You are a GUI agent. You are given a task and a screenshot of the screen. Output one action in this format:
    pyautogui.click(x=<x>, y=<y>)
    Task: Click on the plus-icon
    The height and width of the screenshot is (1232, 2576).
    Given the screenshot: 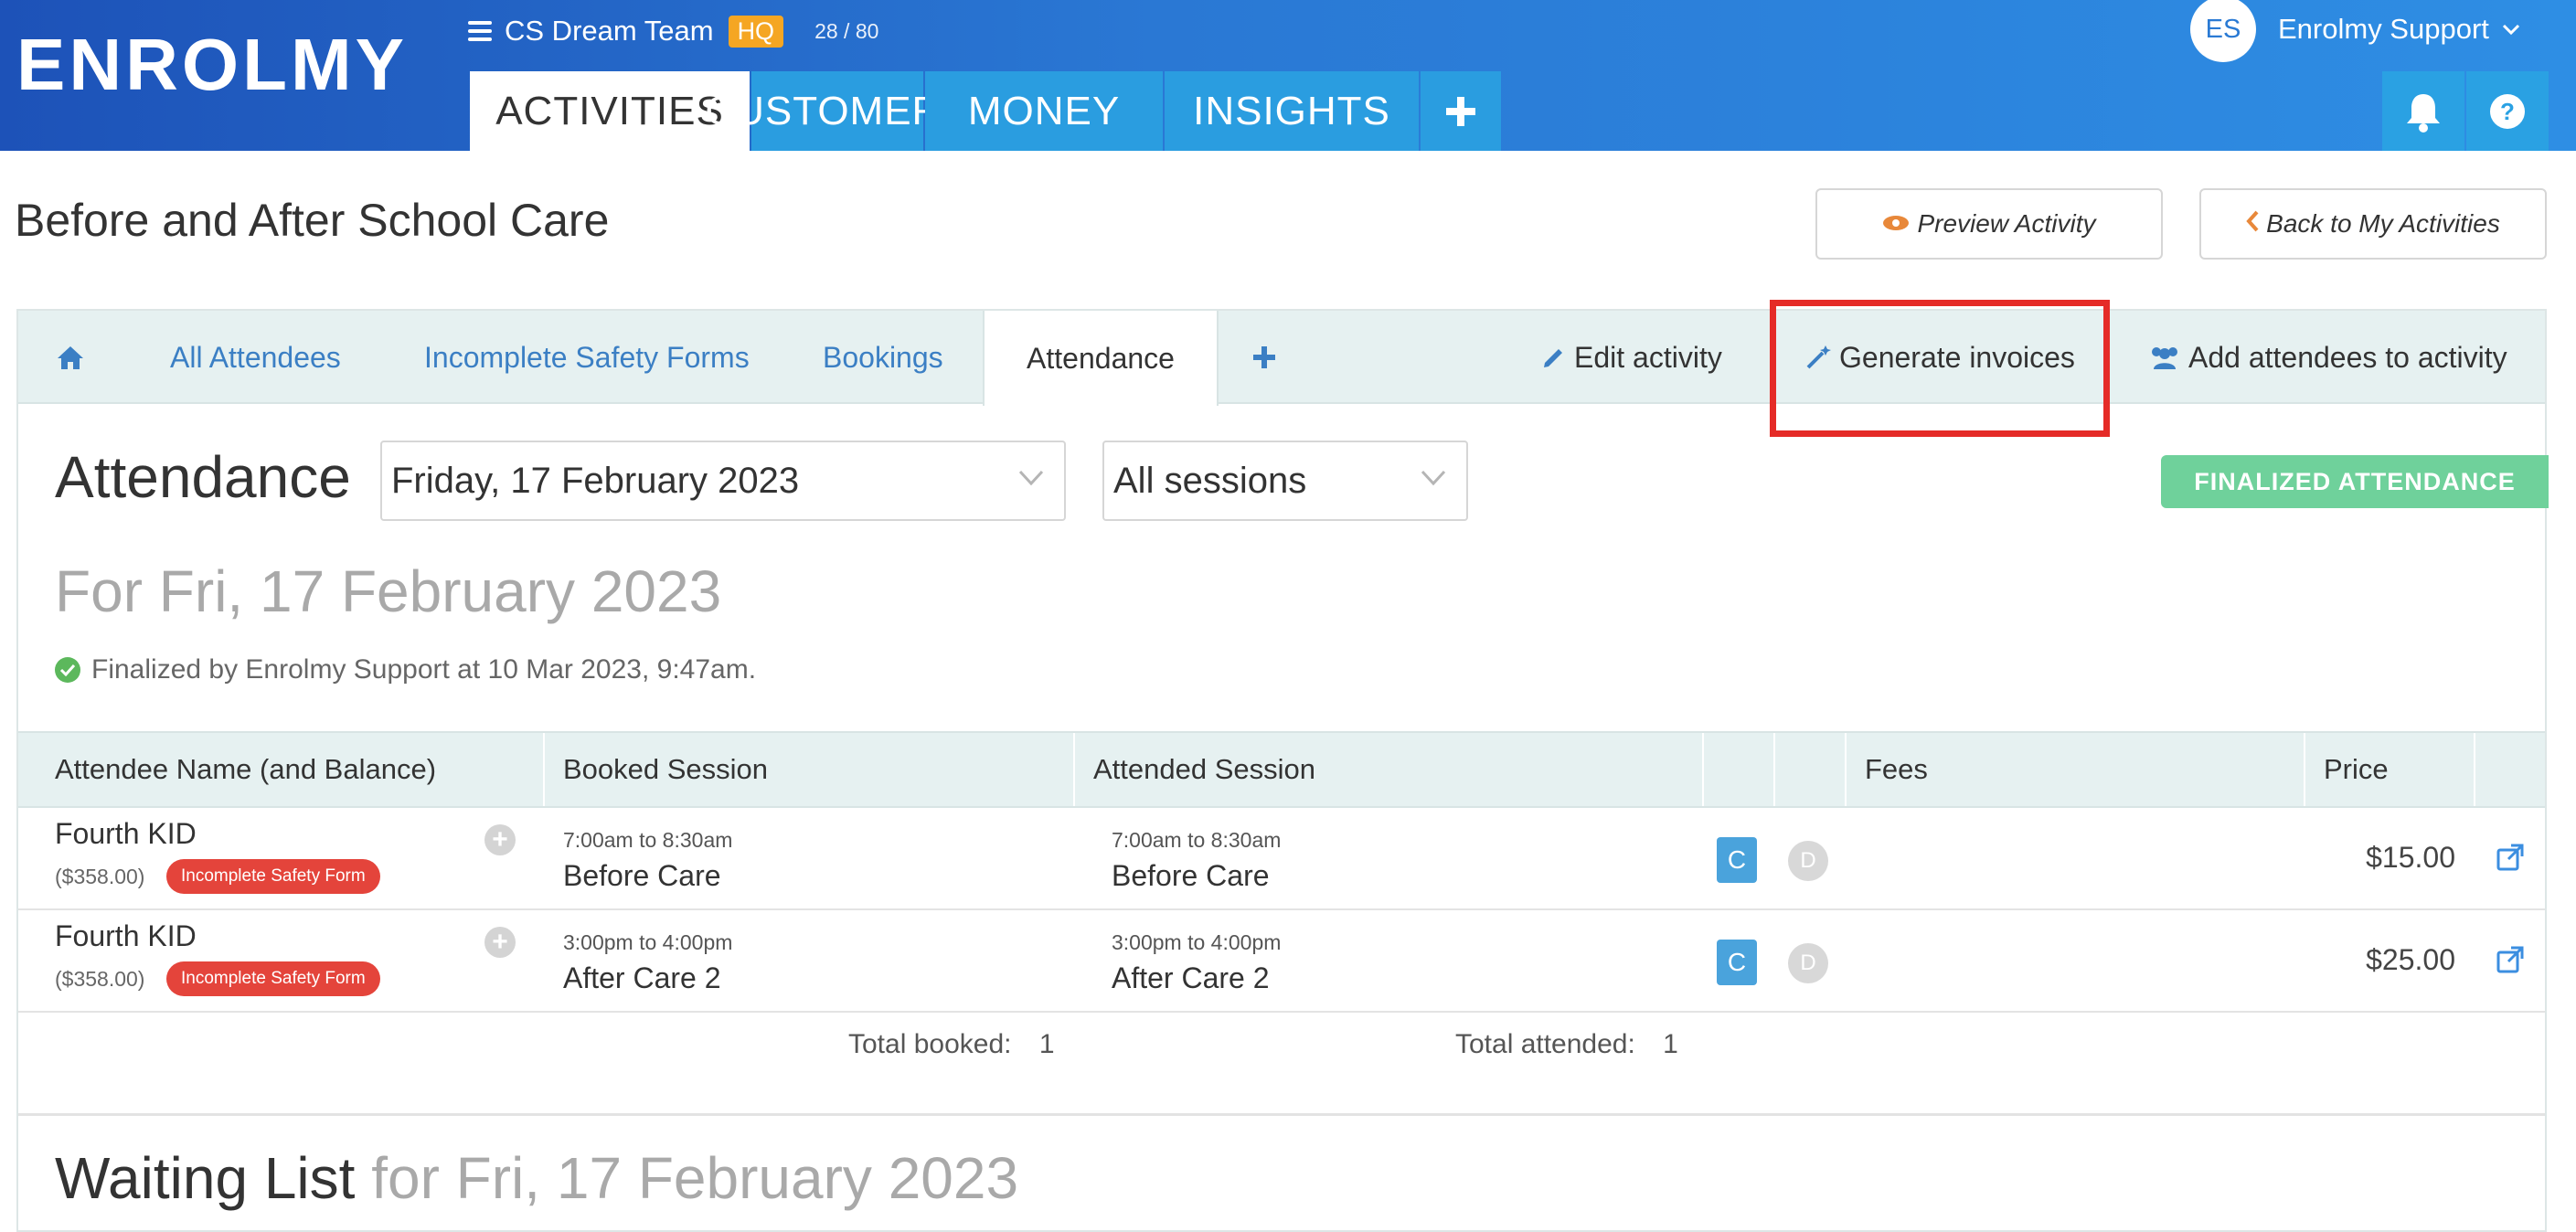 What is the action you would take?
    pyautogui.click(x=1264, y=357)
    